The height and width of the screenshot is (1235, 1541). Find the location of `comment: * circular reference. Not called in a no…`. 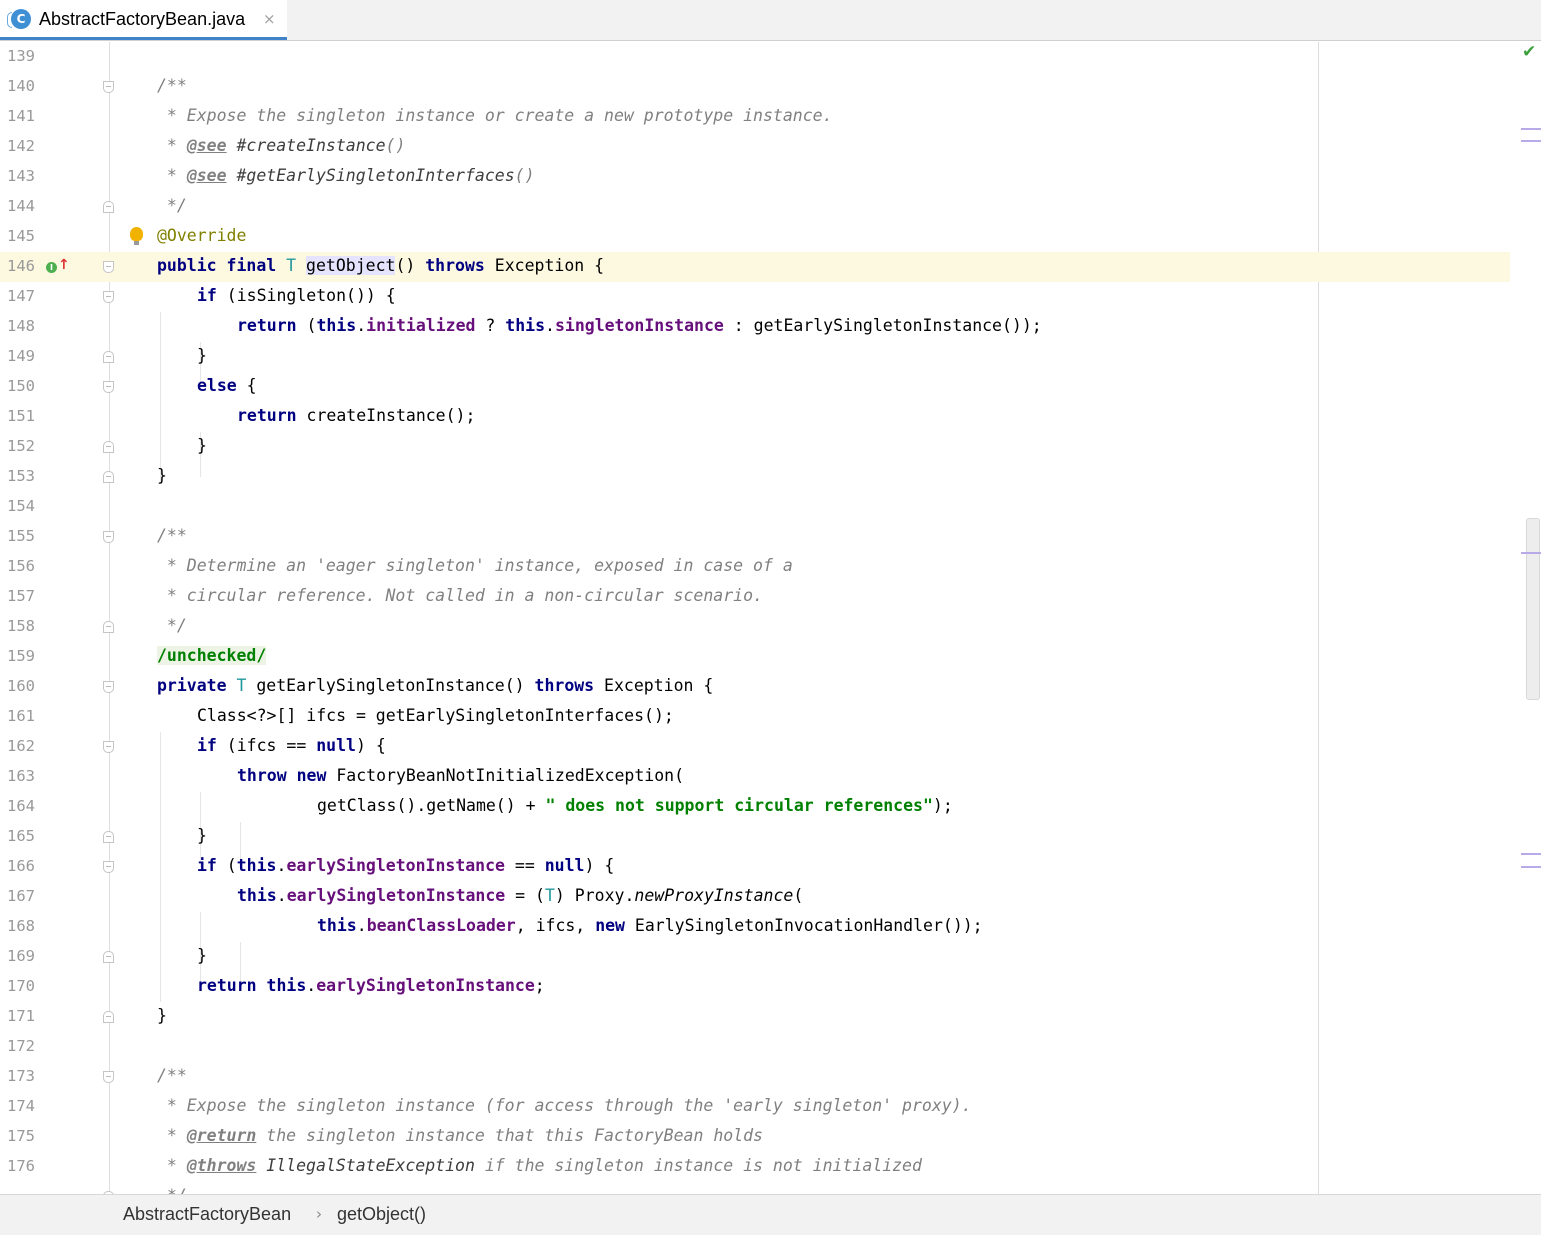

comment: * circular reference. Not called in a no… is located at coordinates (460, 595).